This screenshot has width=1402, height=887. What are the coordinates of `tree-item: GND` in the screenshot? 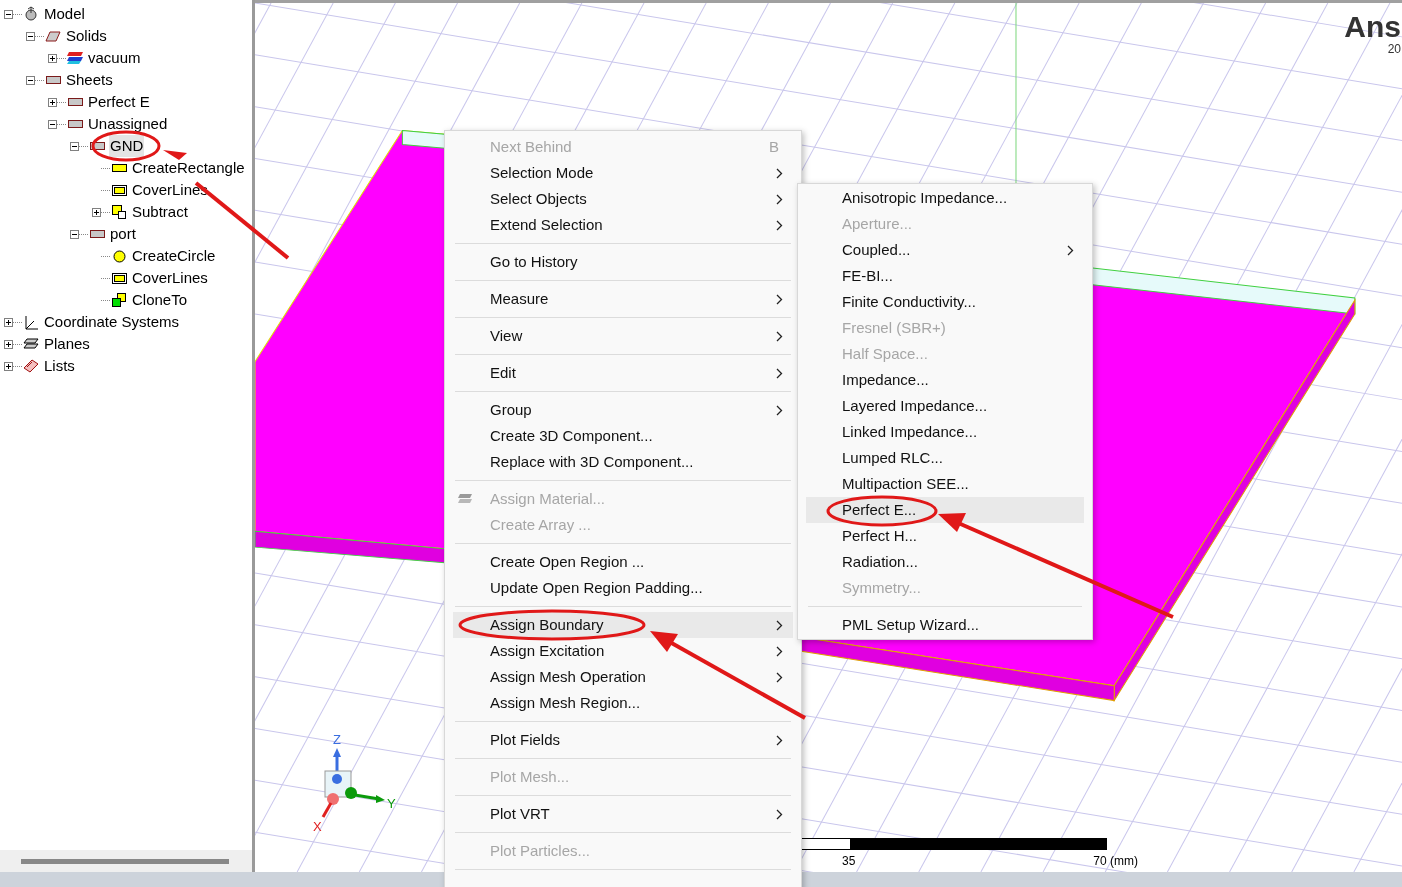 It's located at (127, 146).